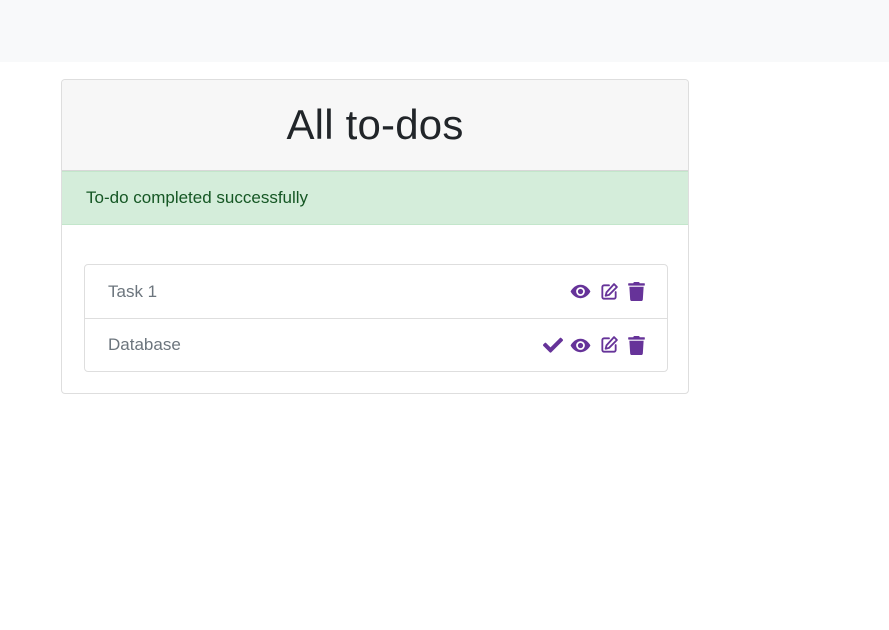 Image resolution: width=889 pixels, height=630 pixels. What do you see at coordinates (375, 198) in the screenshot?
I see `success-alert: To-do completed successfully` at bounding box center [375, 198].